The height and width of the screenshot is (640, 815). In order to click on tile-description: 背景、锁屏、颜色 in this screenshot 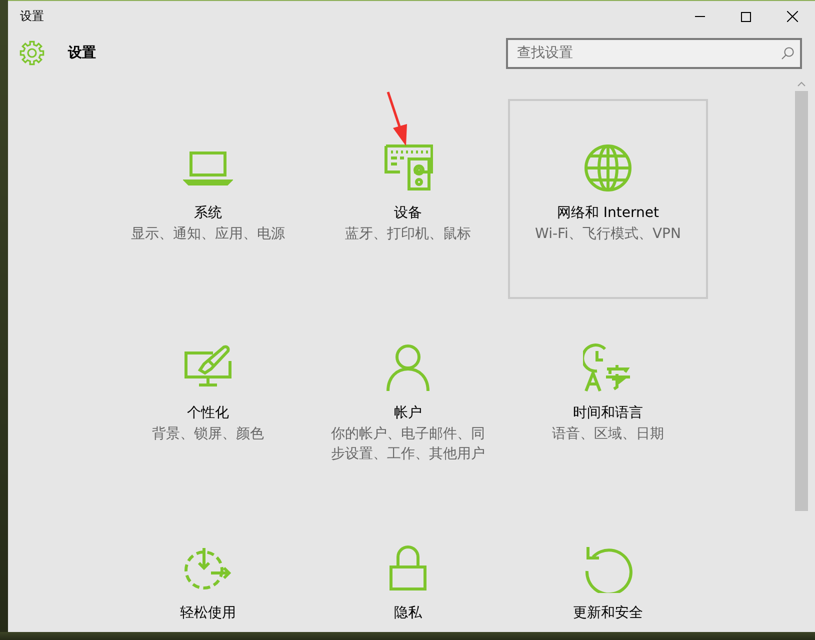, I will do `click(208, 434)`.